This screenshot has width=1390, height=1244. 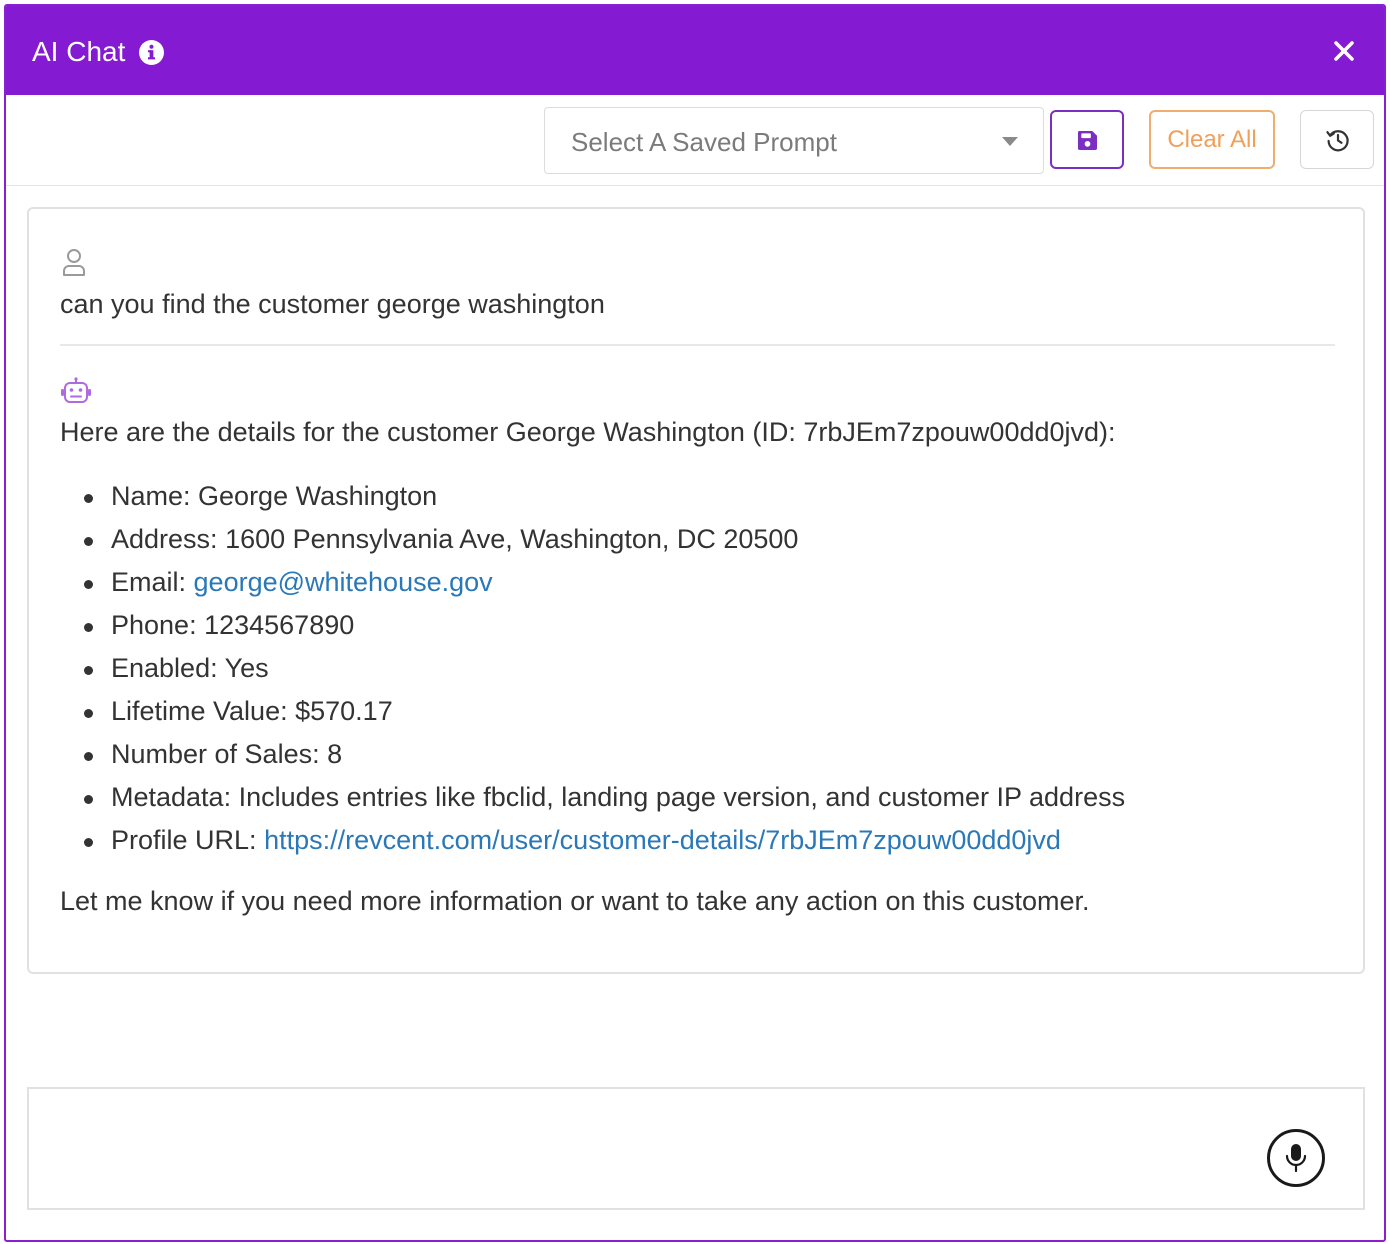 What do you see at coordinates (695, 50) in the screenshot?
I see `modal-header: AI Chat` at bounding box center [695, 50].